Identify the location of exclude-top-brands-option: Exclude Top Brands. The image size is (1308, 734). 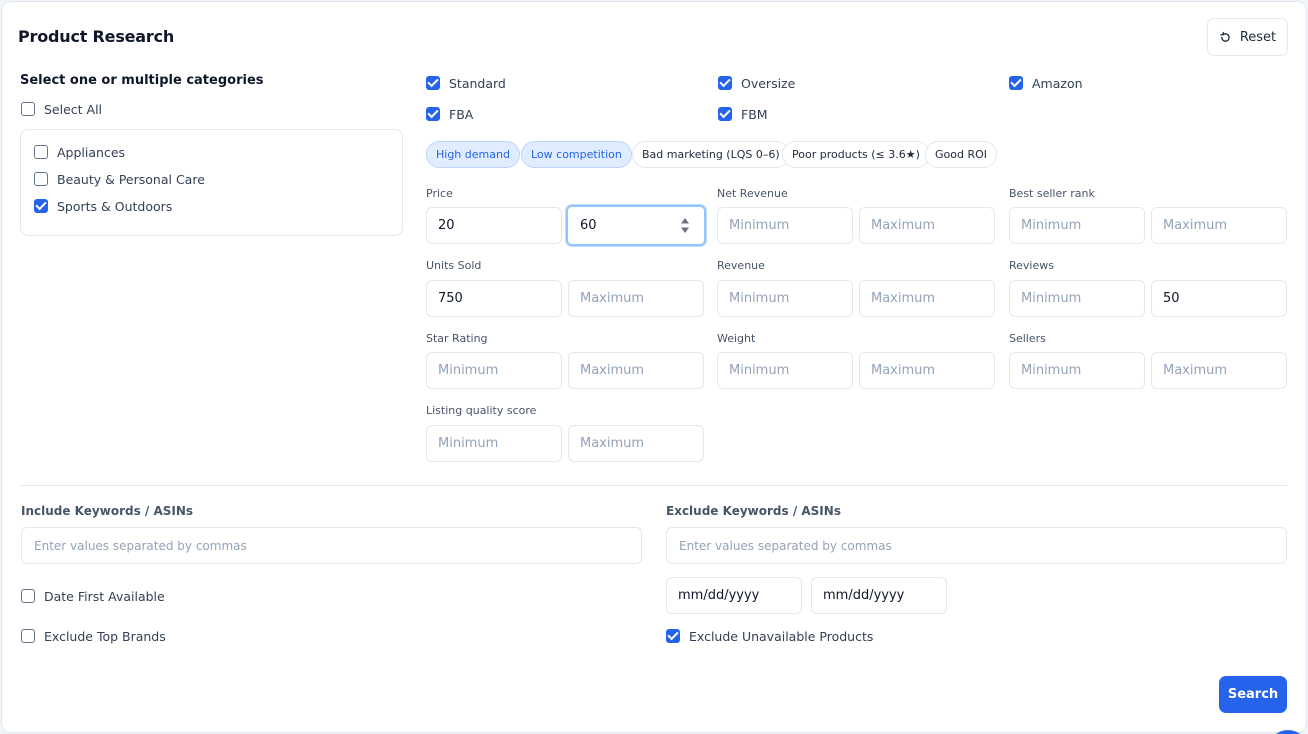
(93, 636).